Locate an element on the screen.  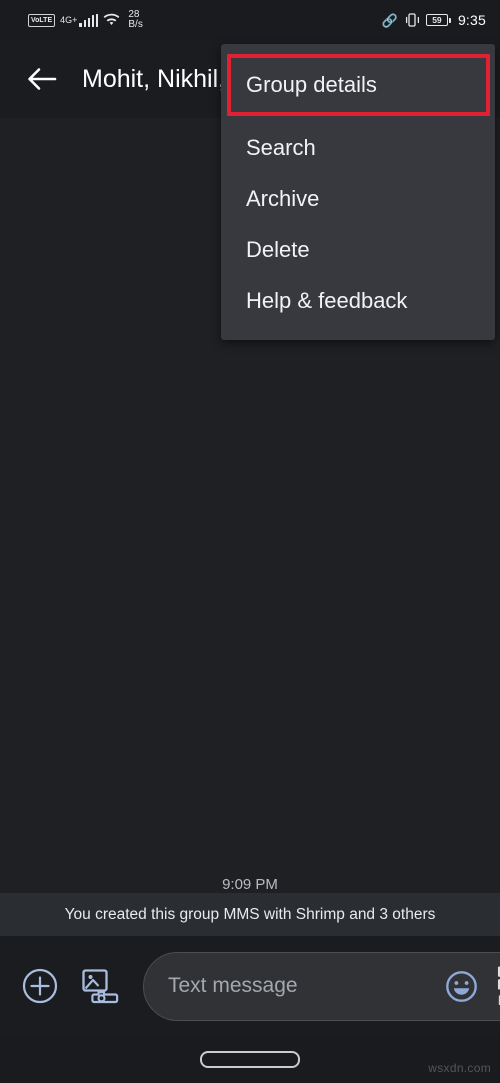
menu-item-group-details: Group details is located at coordinates (358, 85).